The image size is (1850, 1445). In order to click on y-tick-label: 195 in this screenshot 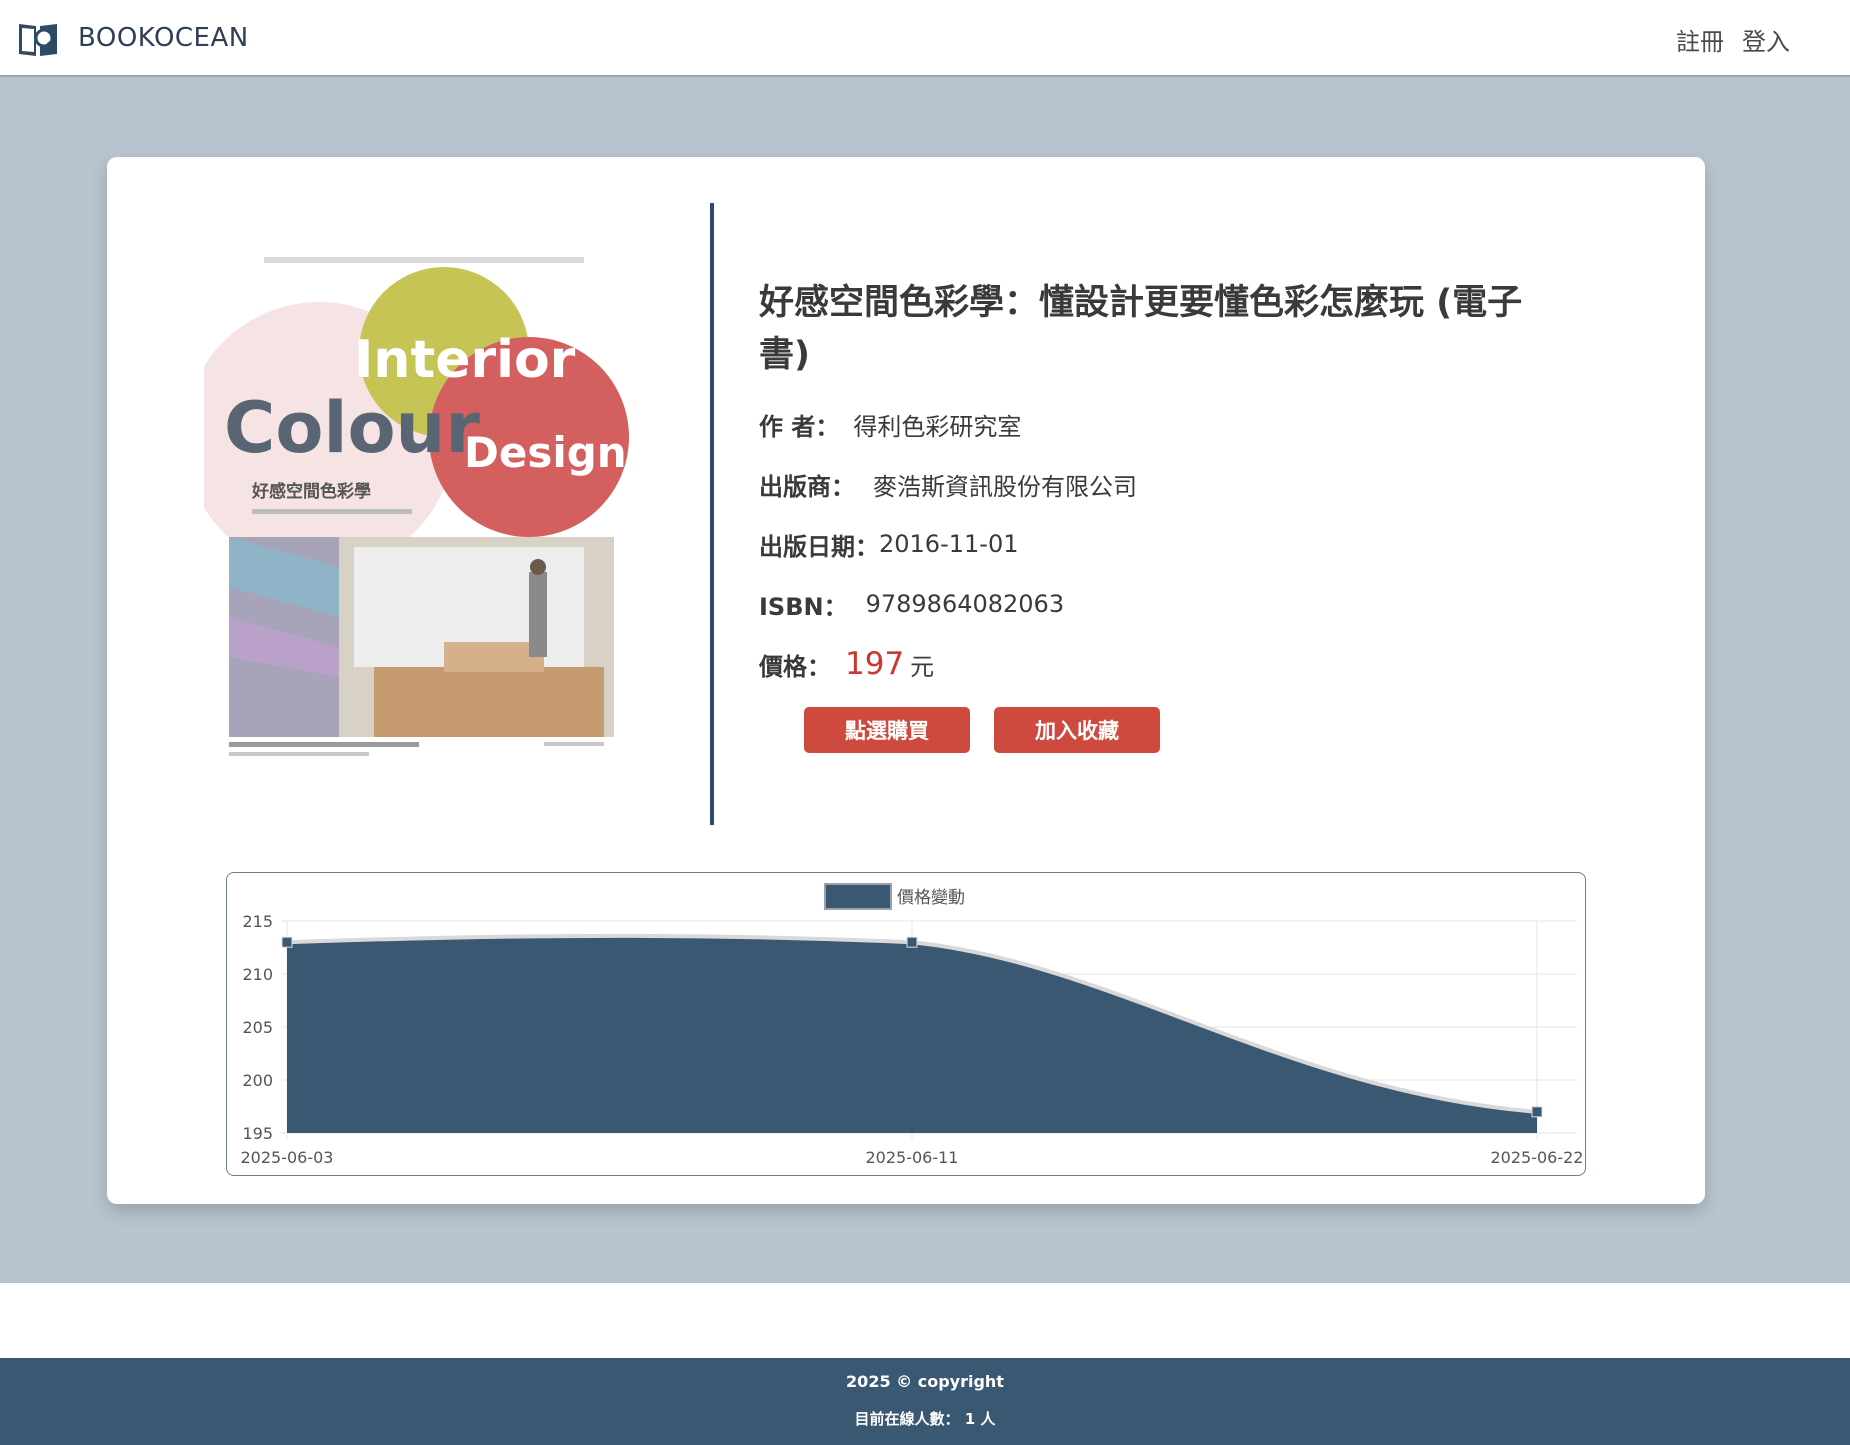, I will do `click(257, 1133)`.